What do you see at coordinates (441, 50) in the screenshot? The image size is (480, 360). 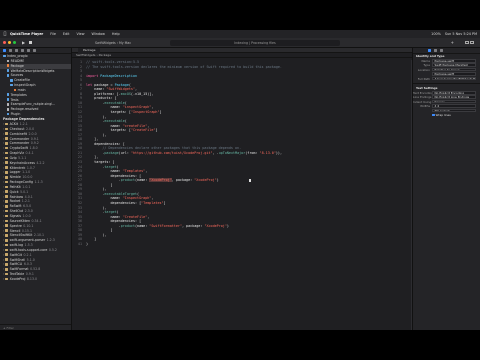 I see `quick-help-tab-icon` at bounding box center [441, 50].